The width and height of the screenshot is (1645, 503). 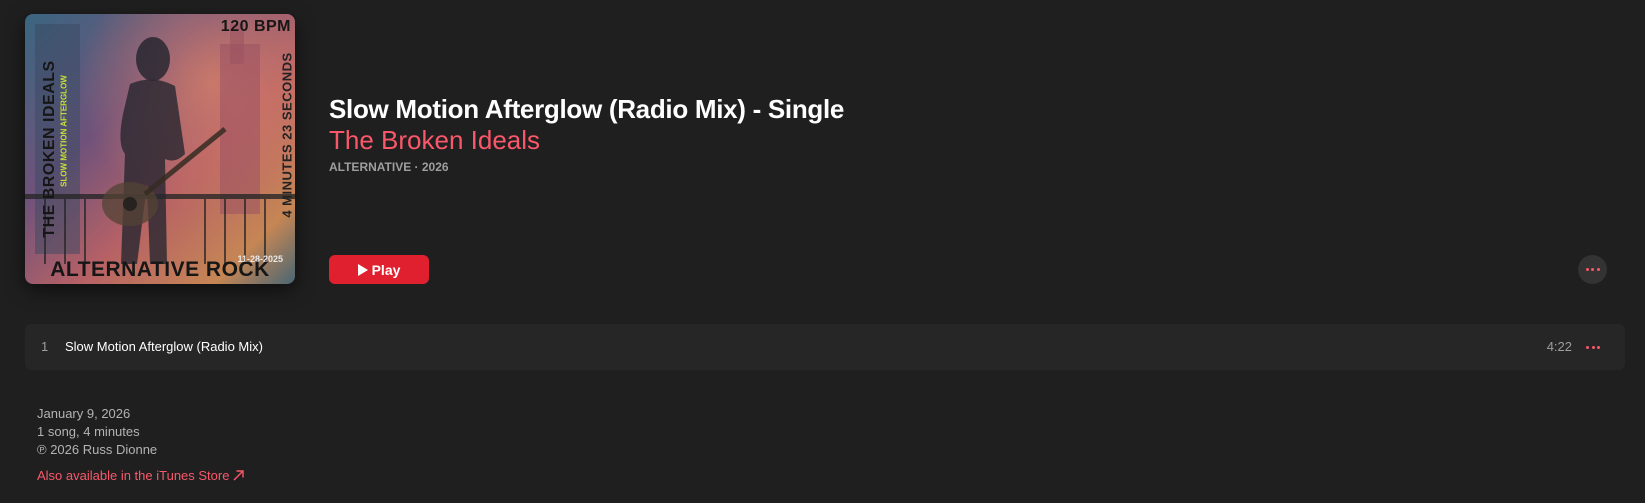 I want to click on artwork-genre-text: ALTERNATIVE ROCK, so click(x=160, y=269).